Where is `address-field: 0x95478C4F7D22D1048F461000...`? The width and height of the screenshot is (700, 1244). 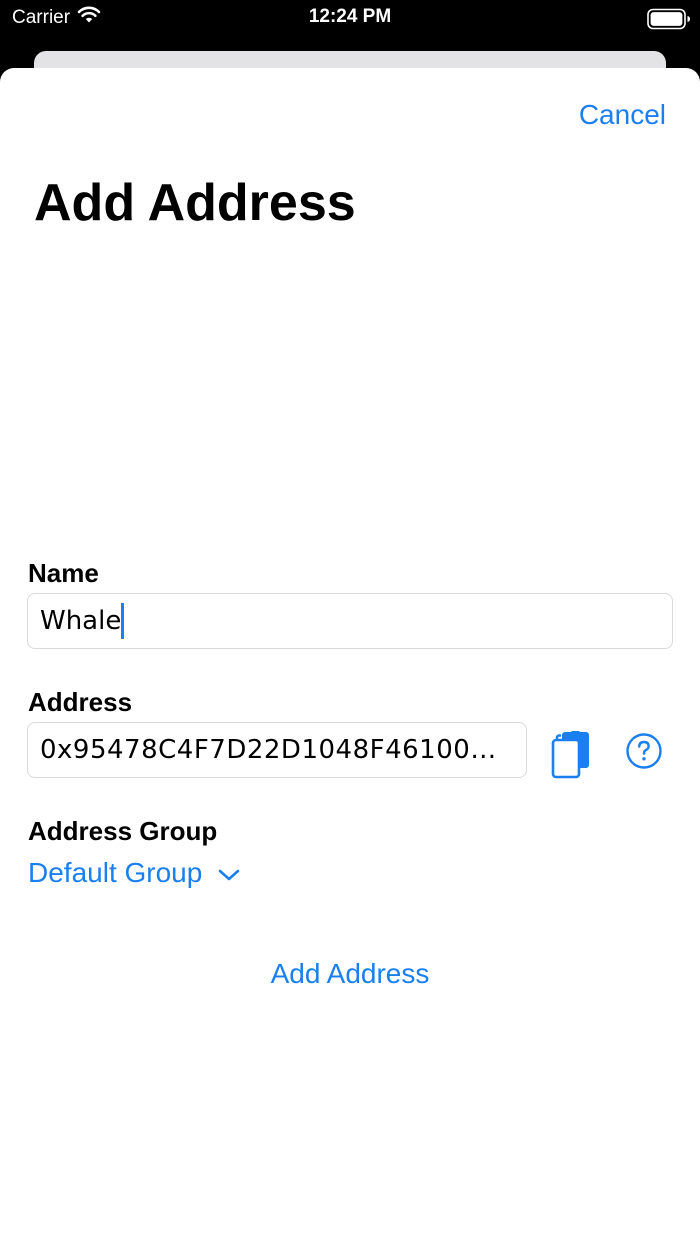
address-field: 0x95478C4F7D22D1048F461000... is located at coordinates (277, 750).